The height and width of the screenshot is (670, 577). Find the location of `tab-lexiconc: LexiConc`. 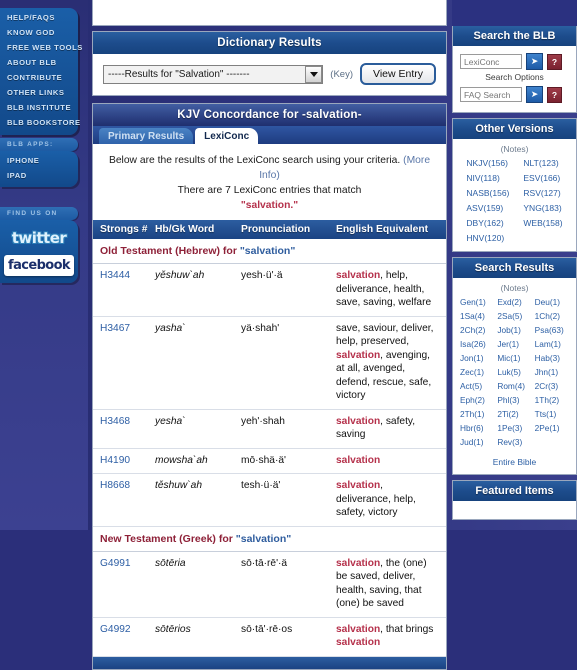

tab-lexiconc: LexiConc is located at coordinates (227, 136).